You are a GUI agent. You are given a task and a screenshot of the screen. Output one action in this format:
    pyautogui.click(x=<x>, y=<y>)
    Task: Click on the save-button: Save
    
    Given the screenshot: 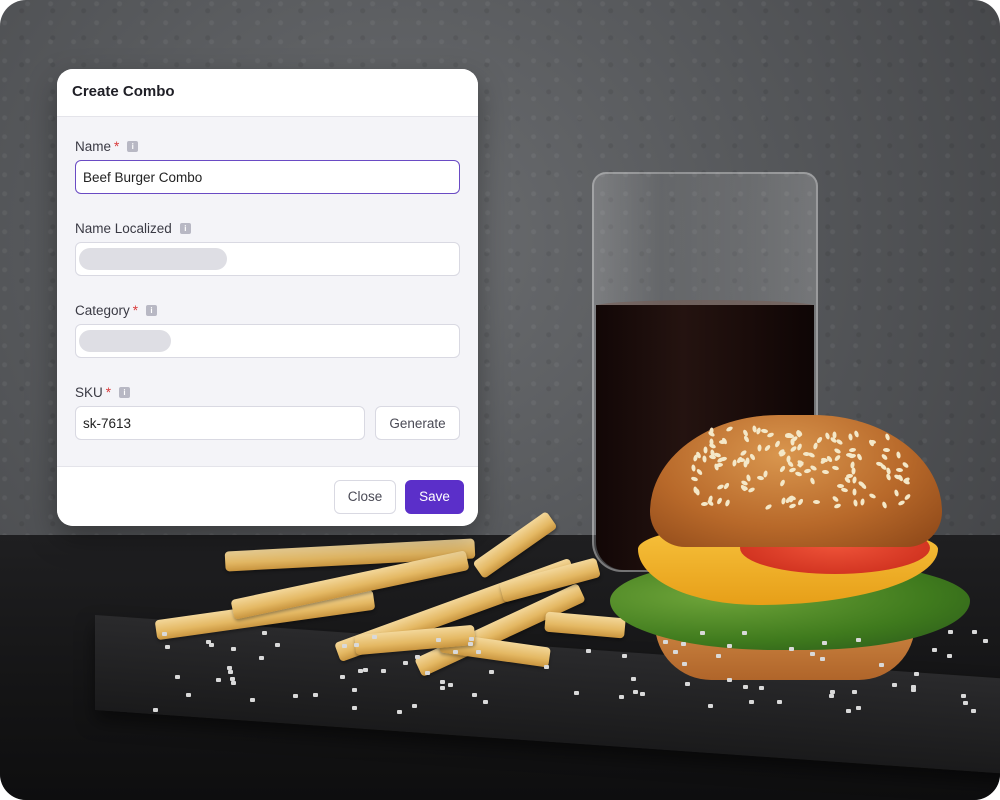 What is the action you would take?
    pyautogui.click(x=434, y=496)
    